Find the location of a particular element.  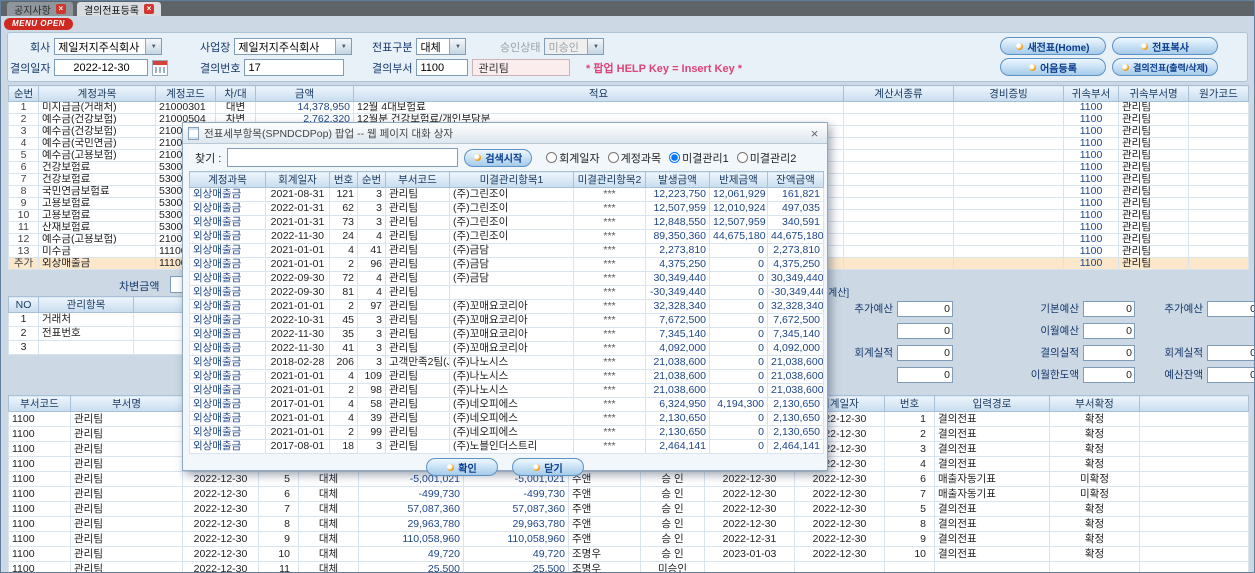

cell: 1 is located at coordinates (23, 107).